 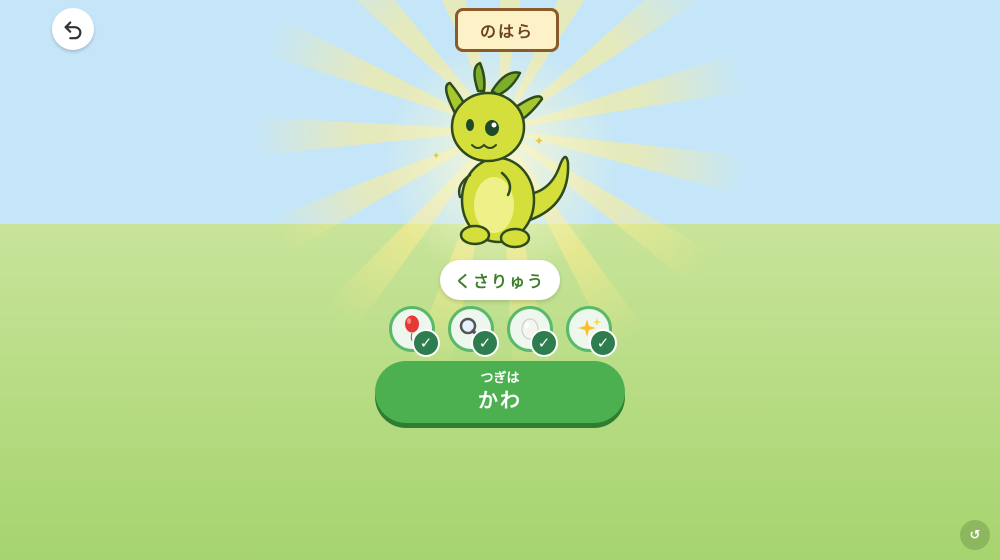 I want to click on back-button, so click(x=73, y=29).